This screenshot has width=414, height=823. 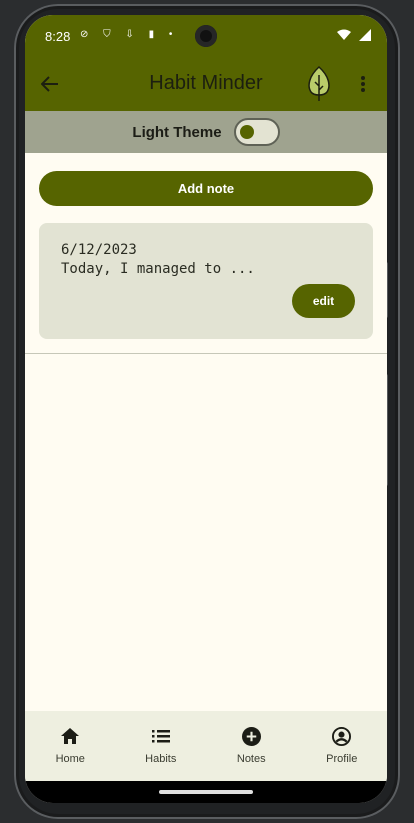 I want to click on note-card: 6/12/2023 Today, I managed to ... edit, so click(x=206, y=281).